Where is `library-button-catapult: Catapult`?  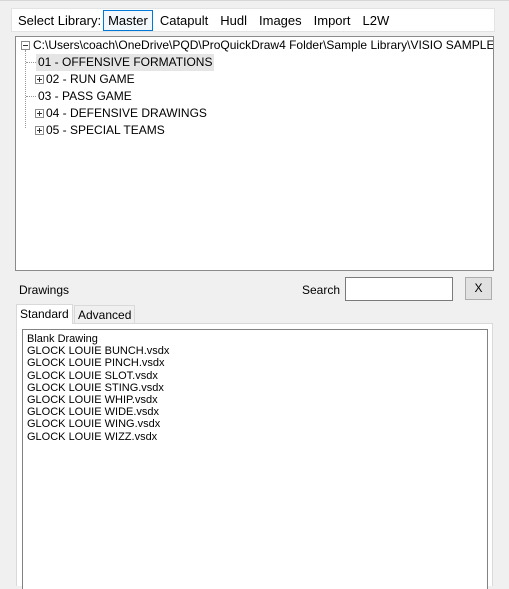 library-button-catapult: Catapult is located at coordinates (184, 20).